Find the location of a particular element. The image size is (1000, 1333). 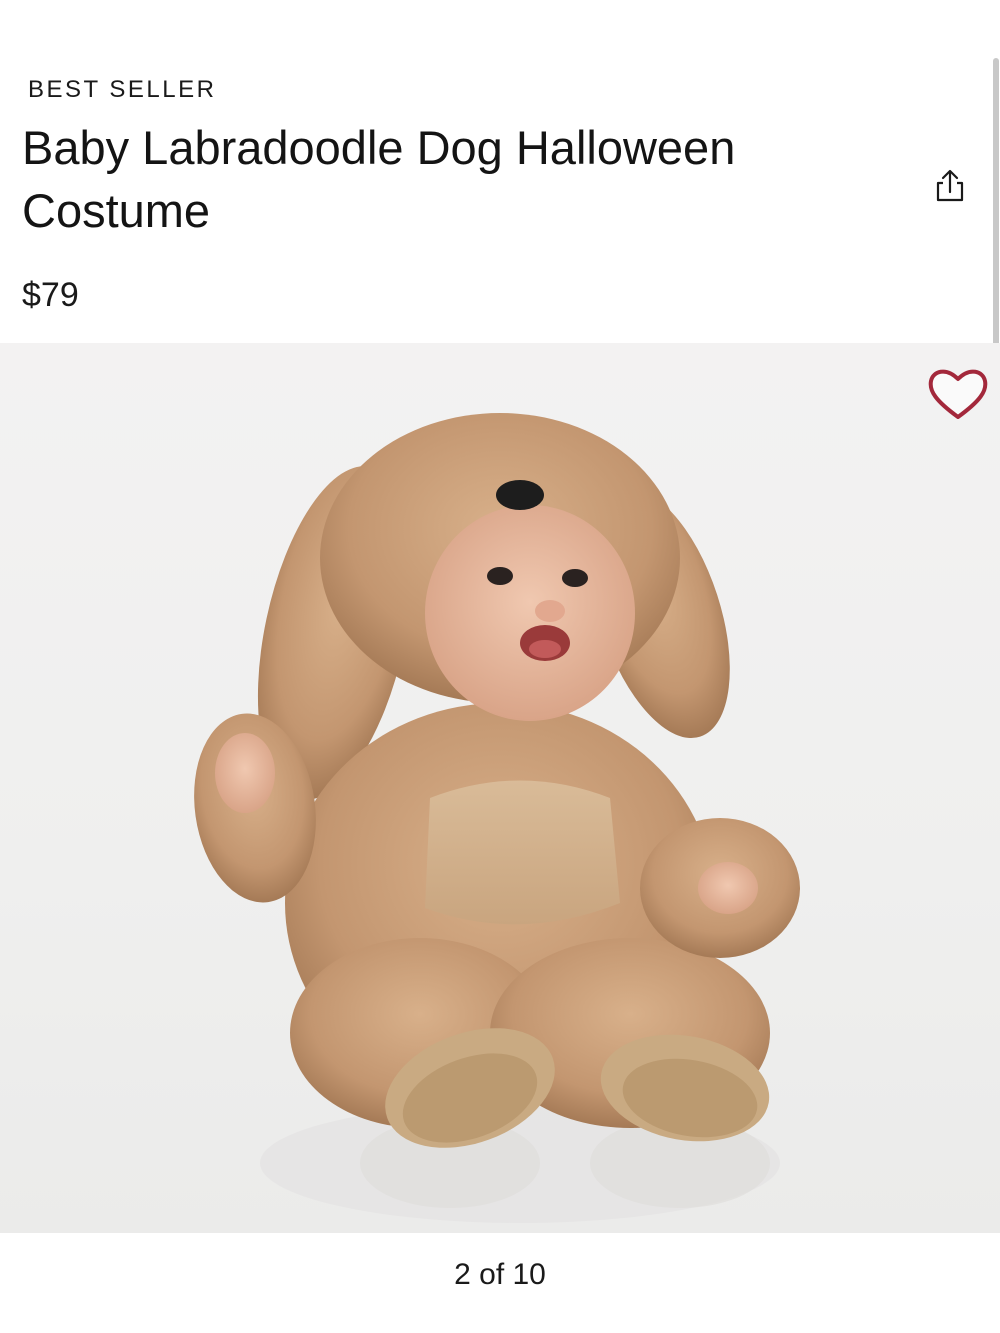

product-title: Baby Labradoodle Dog Halloween Costume is located at coordinates (379, 179).